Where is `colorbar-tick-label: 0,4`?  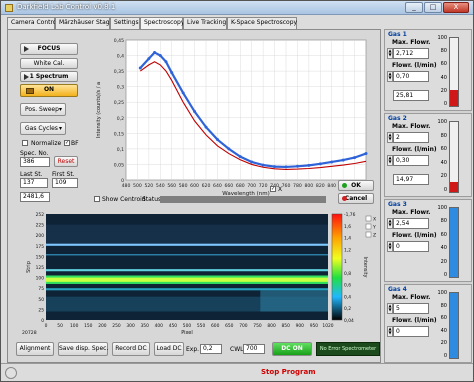
colorbar-tick-label: 0,4 is located at coordinates (347, 297).